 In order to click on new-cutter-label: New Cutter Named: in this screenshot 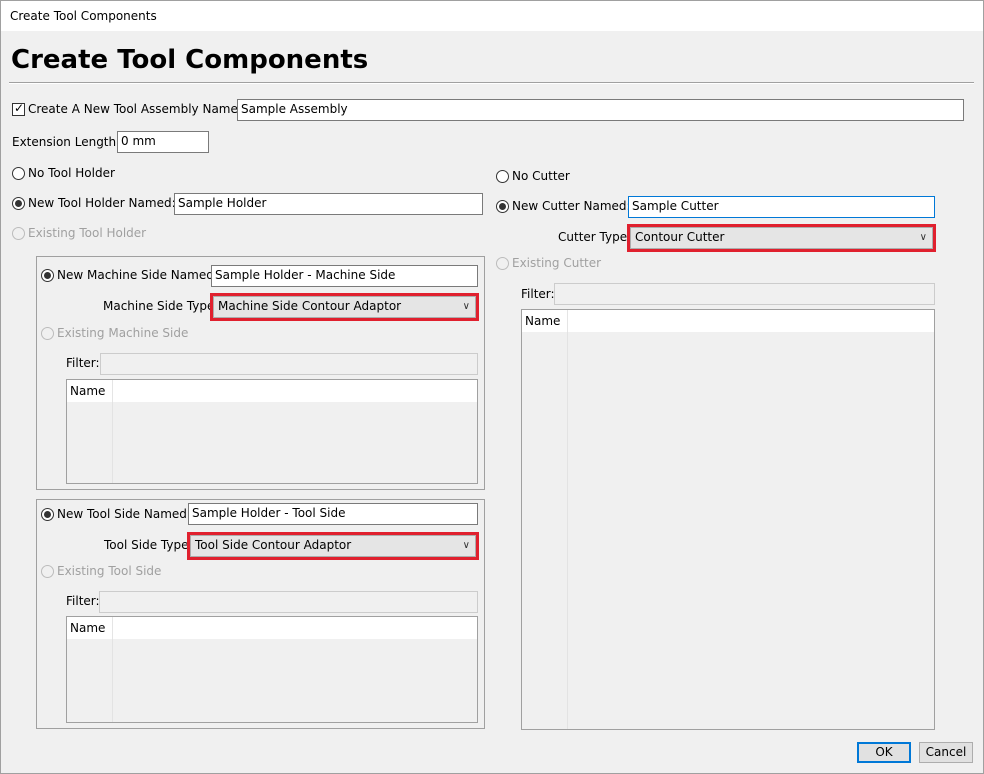, I will do `click(571, 206)`.